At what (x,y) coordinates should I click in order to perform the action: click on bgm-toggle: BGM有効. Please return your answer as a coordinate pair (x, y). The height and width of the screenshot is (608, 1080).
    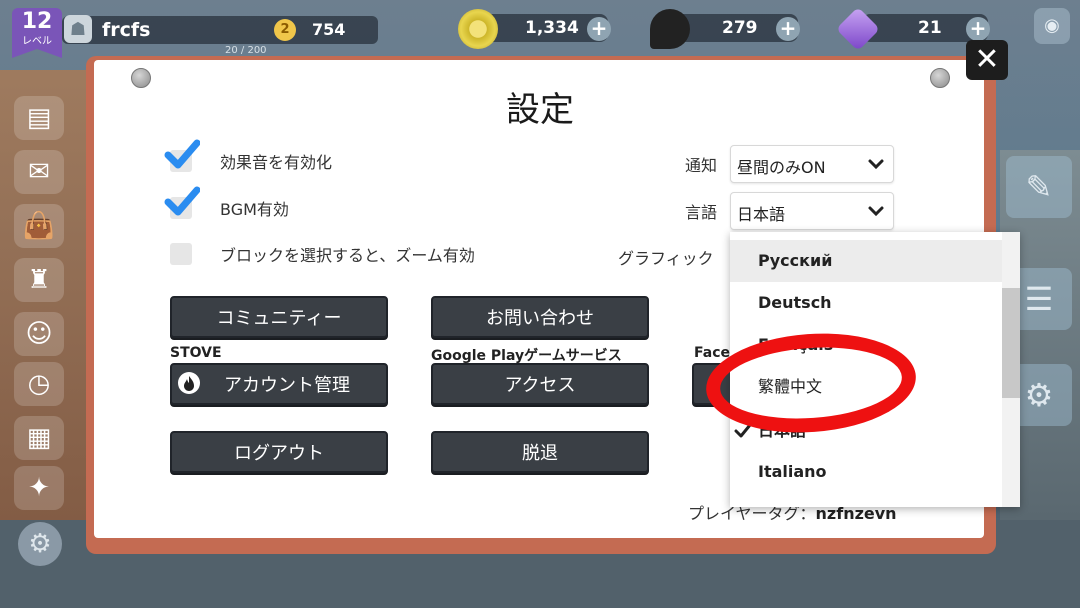
    Looking at the image, I should click on (226, 202).